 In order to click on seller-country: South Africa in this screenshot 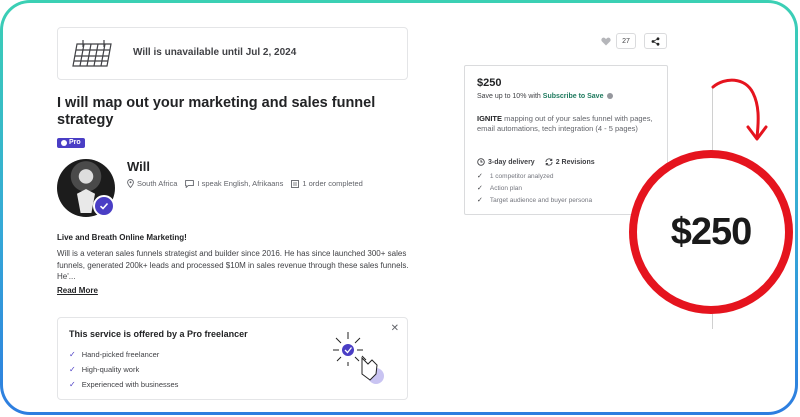, I will do `click(152, 183)`.